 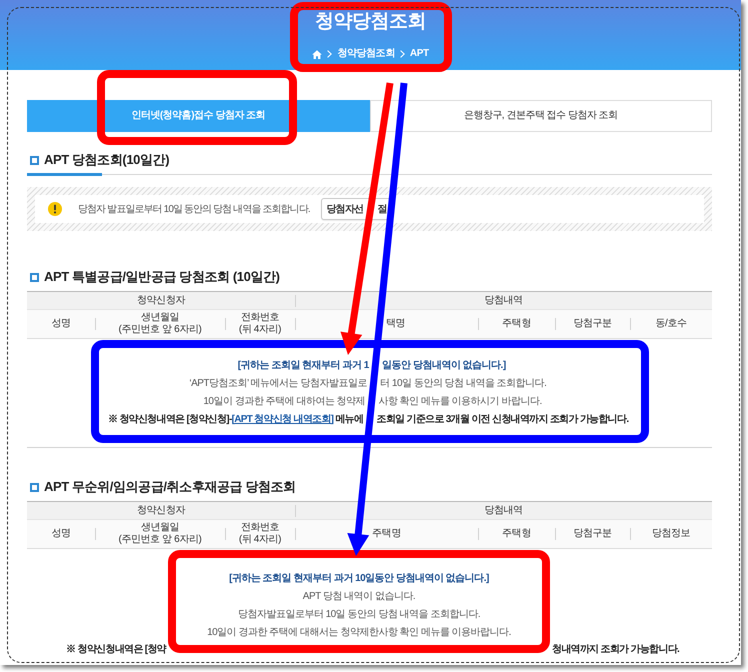 I want to click on column-header: 당첨정보, so click(x=671, y=534).